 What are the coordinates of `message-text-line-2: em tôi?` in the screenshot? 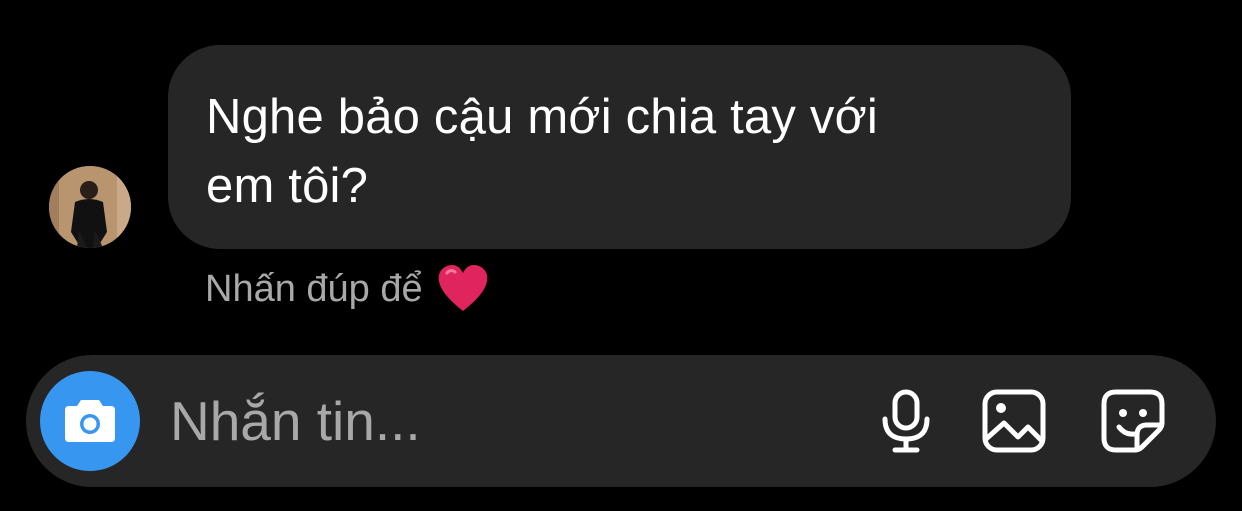 It's located at (287, 186).